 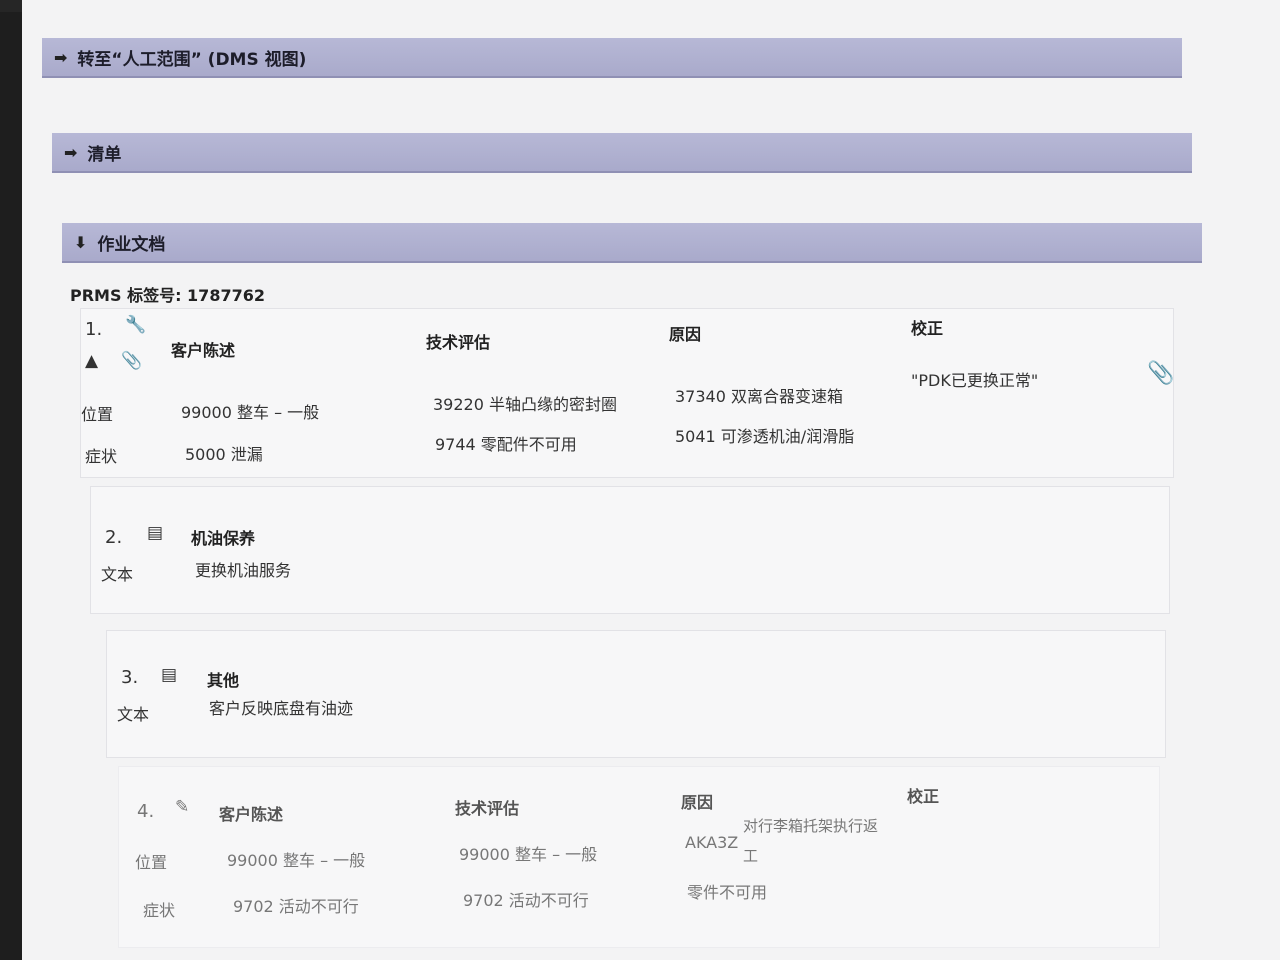 What do you see at coordinates (104, 154) in the screenshot?
I see `checklist-label: 清单` at bounding box center [104, 154].